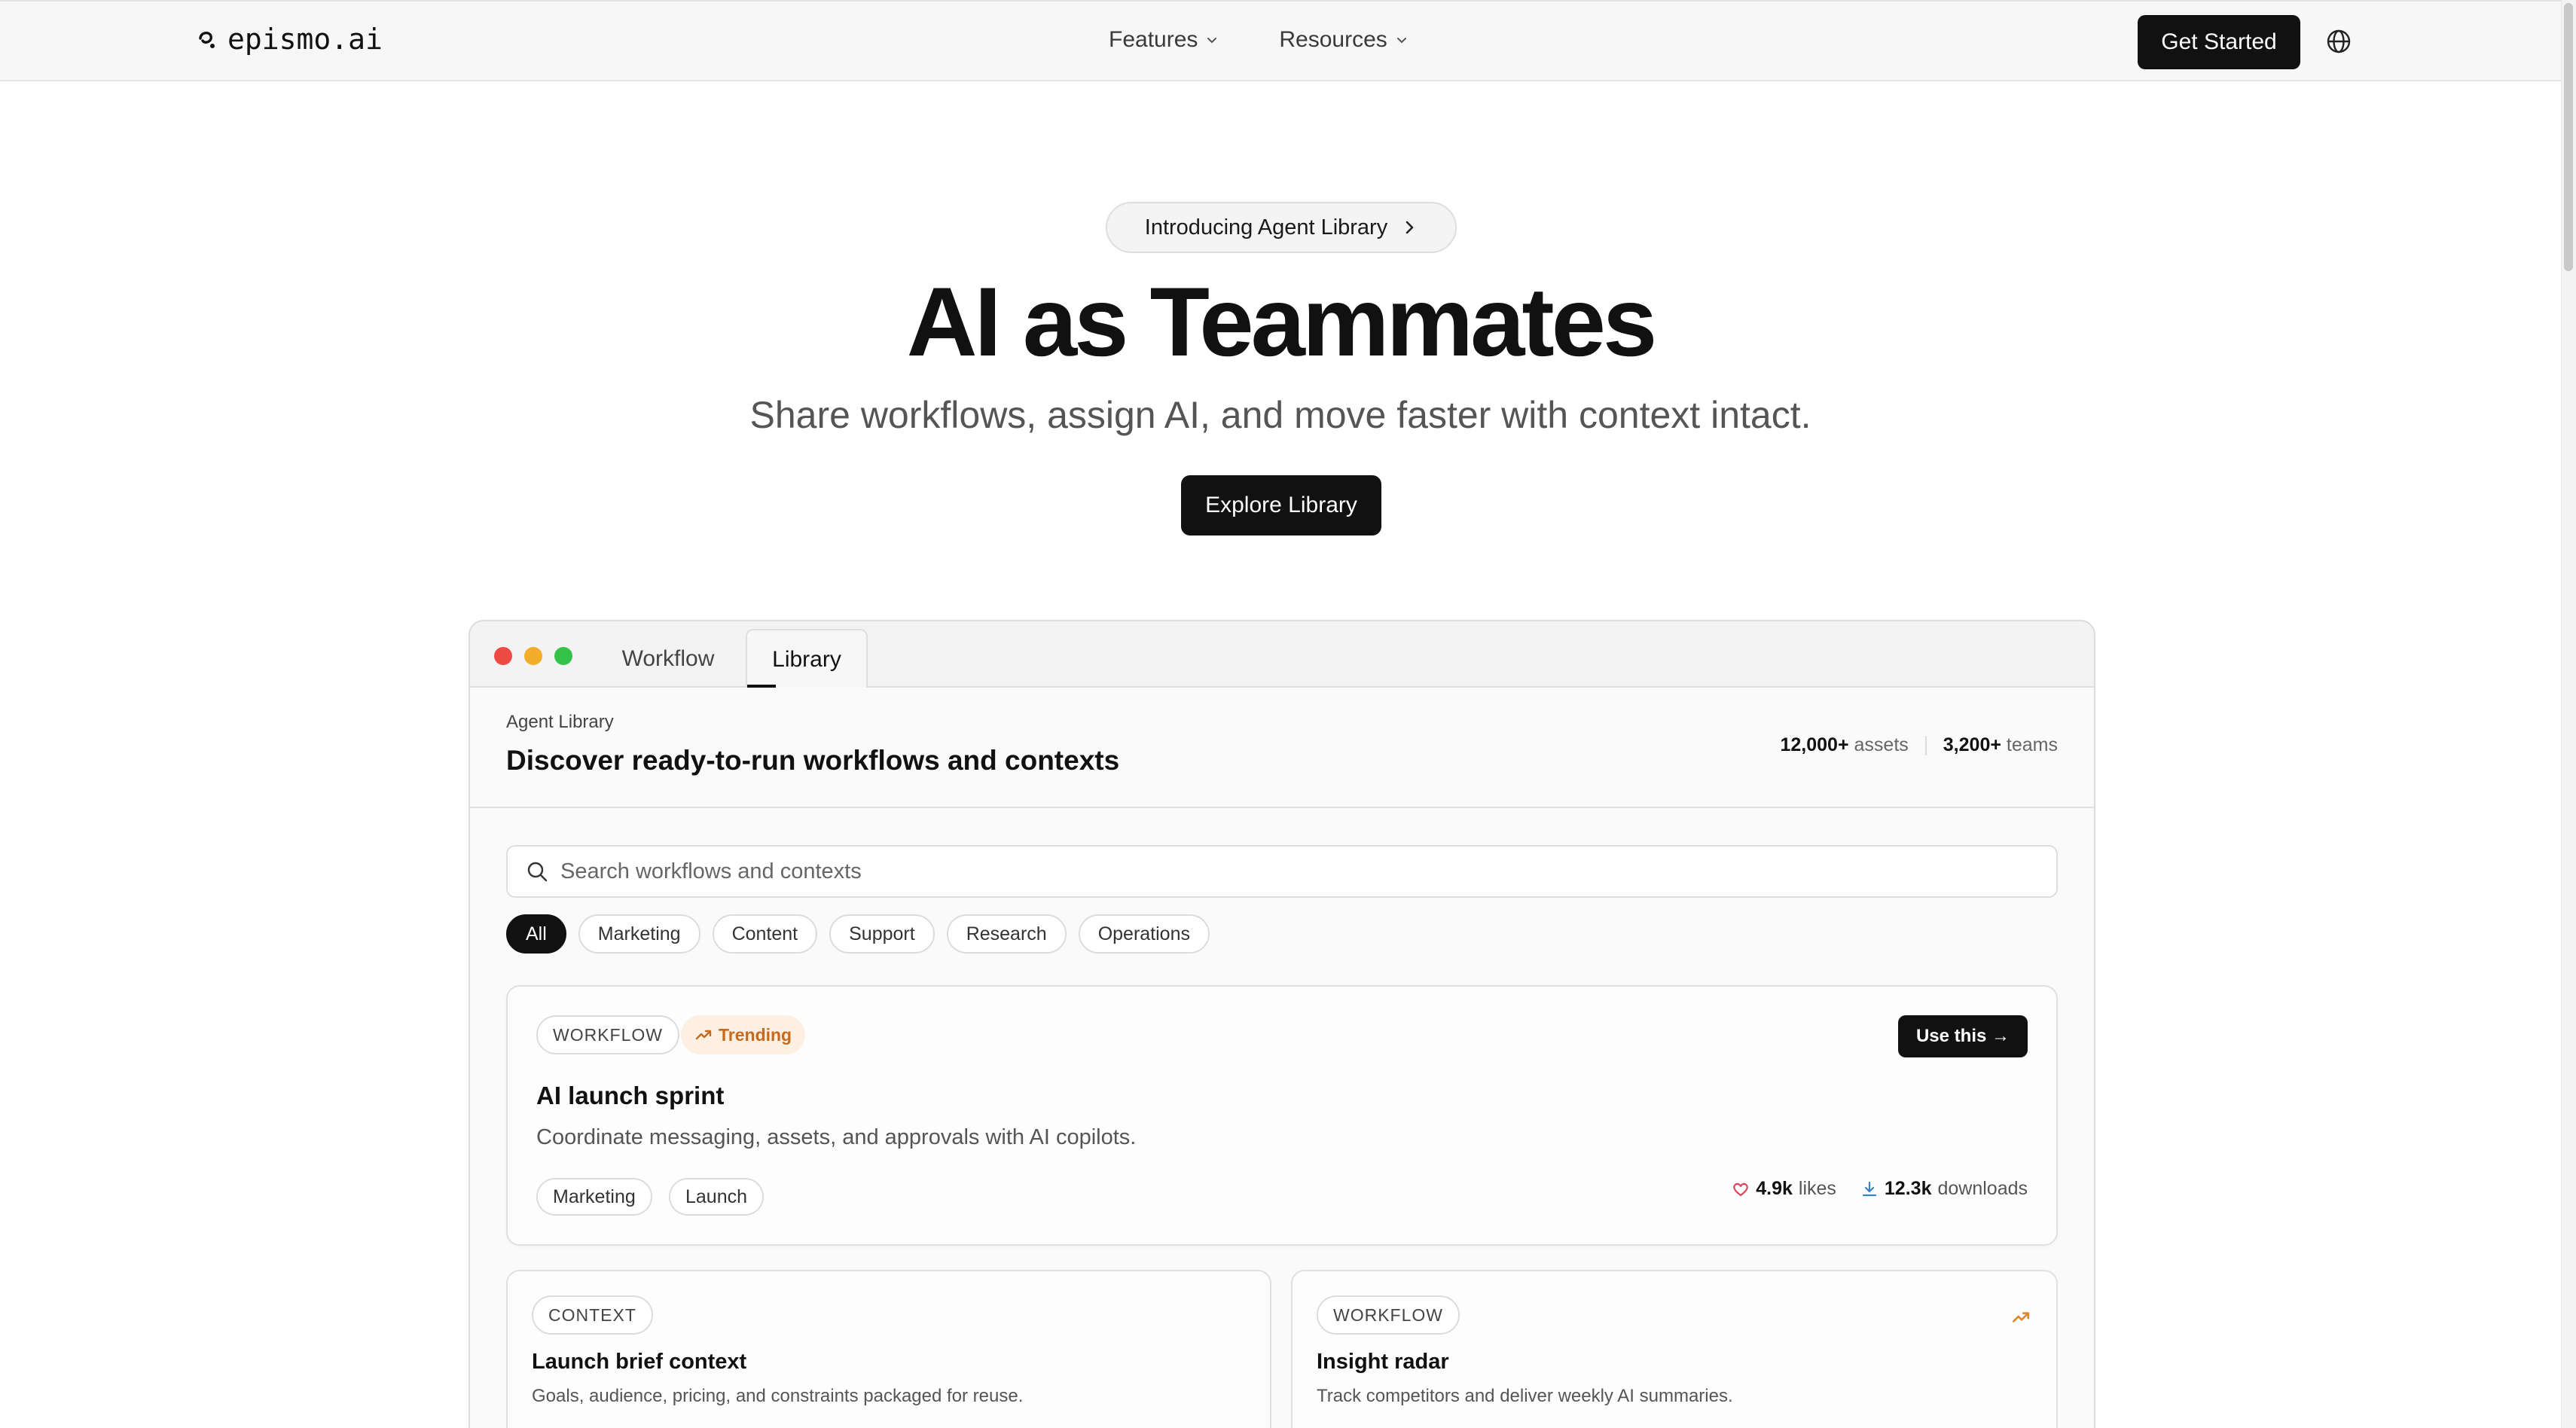 The width and height of the screenshot is (2576, 1428). I want to click on main-menu: Features Resources, so click(1259, 40).